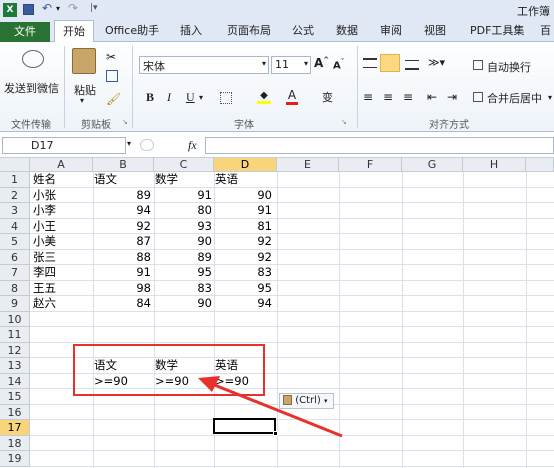 This screenshot has height=468, width=554. I want to click on column-header-a: A, so click(61, 165).